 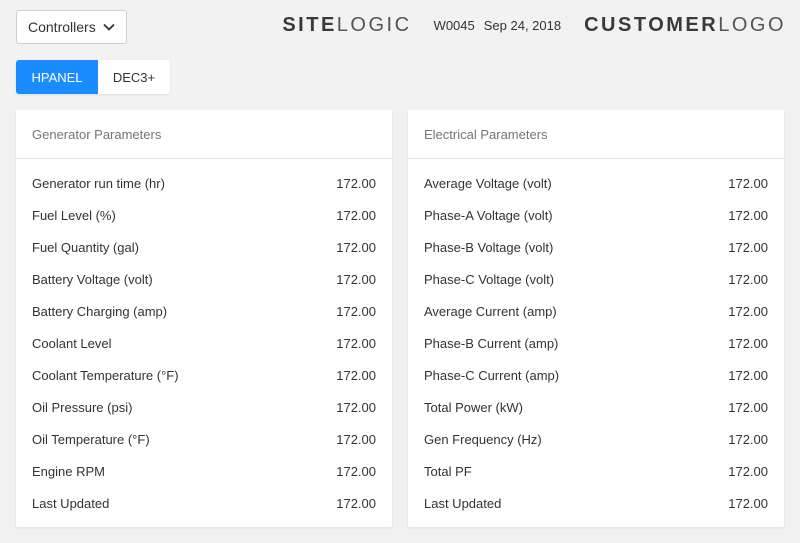 I want to click on parameter-label: Engine RPM, so click(x=68, y=471).